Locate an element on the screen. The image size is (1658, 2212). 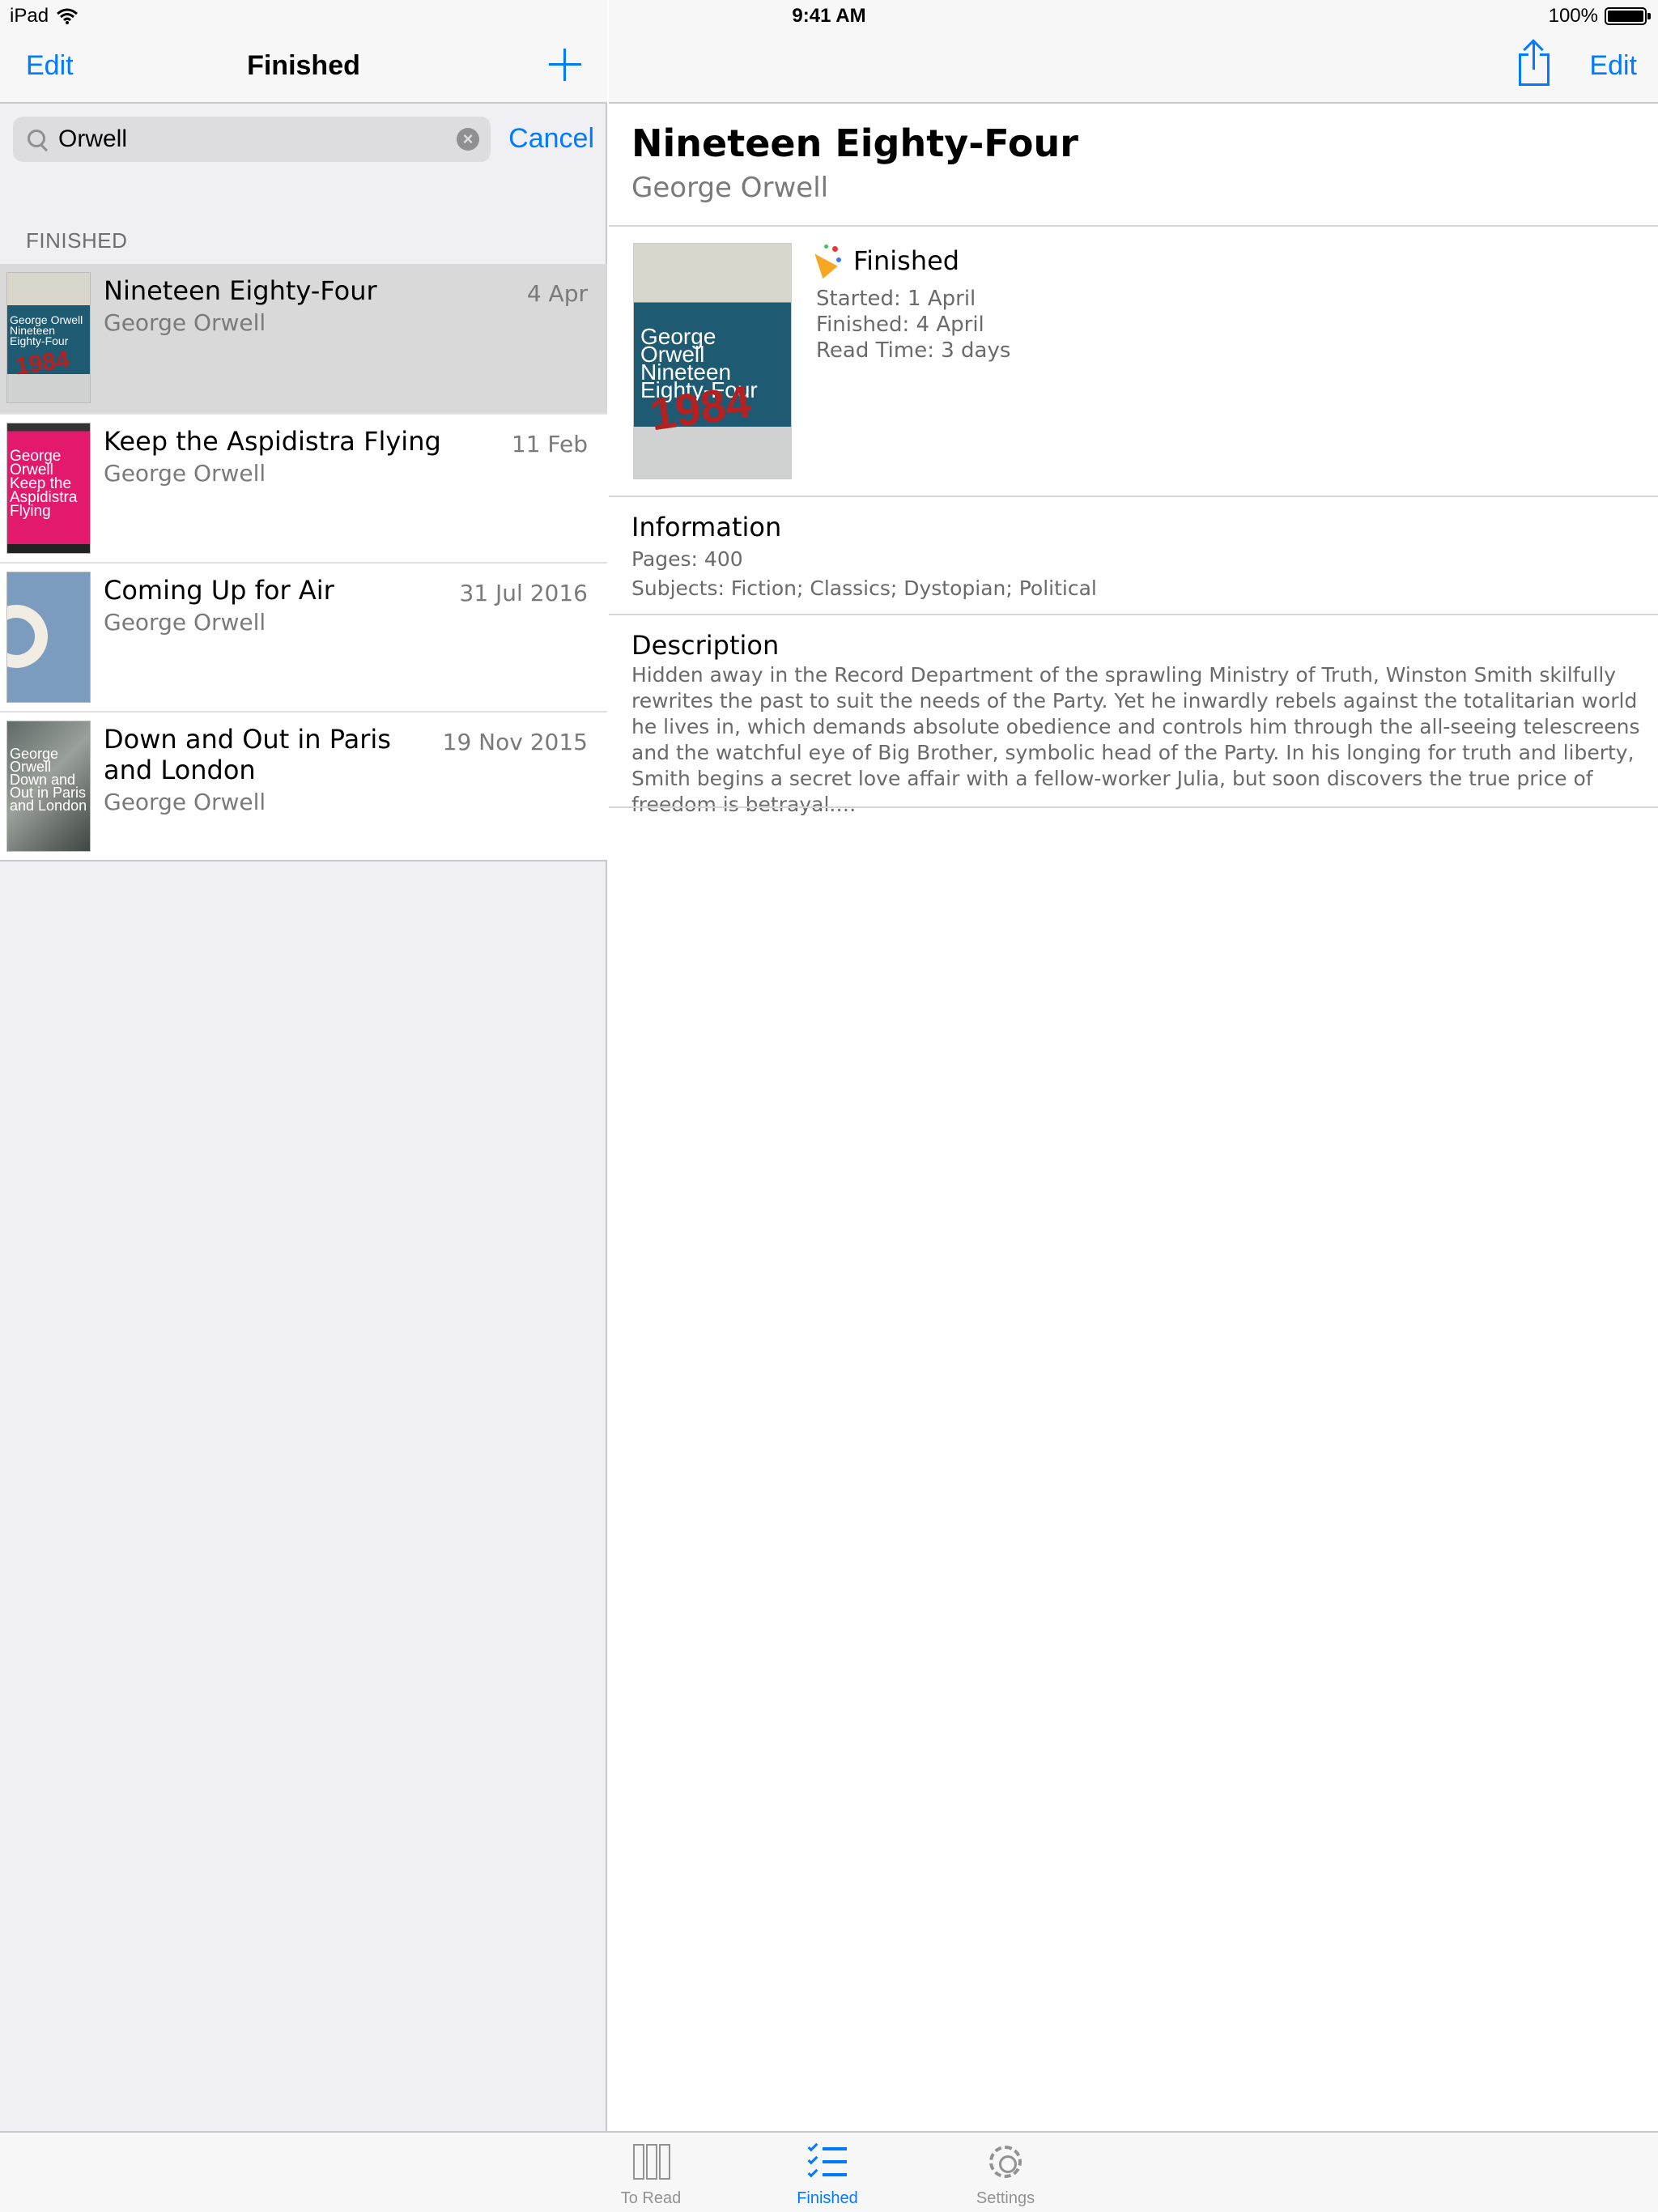
cover-text: George Orwell Keep the Aspidistra Flying is located at coordinates (44, 484).